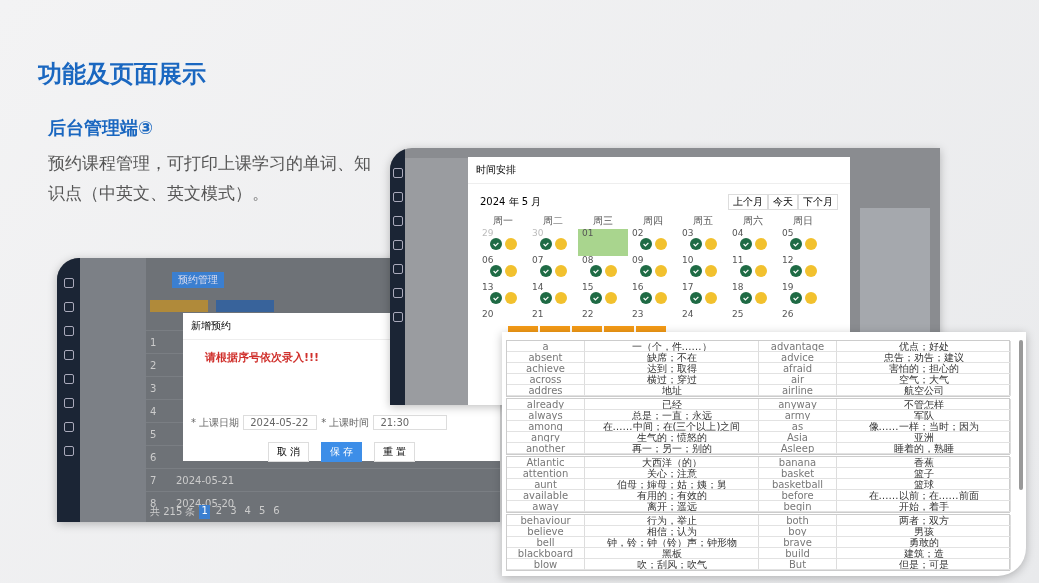 The image size is (1039, 583). I want to click on table-cell: 在……中间；在(三个以上)之间, so click(672, 426).